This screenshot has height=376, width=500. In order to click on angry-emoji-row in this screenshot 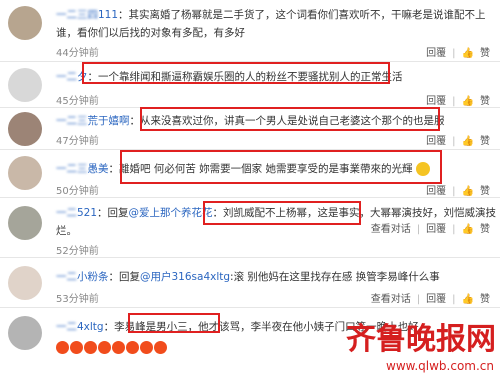, I will do `click(112, 347)`.